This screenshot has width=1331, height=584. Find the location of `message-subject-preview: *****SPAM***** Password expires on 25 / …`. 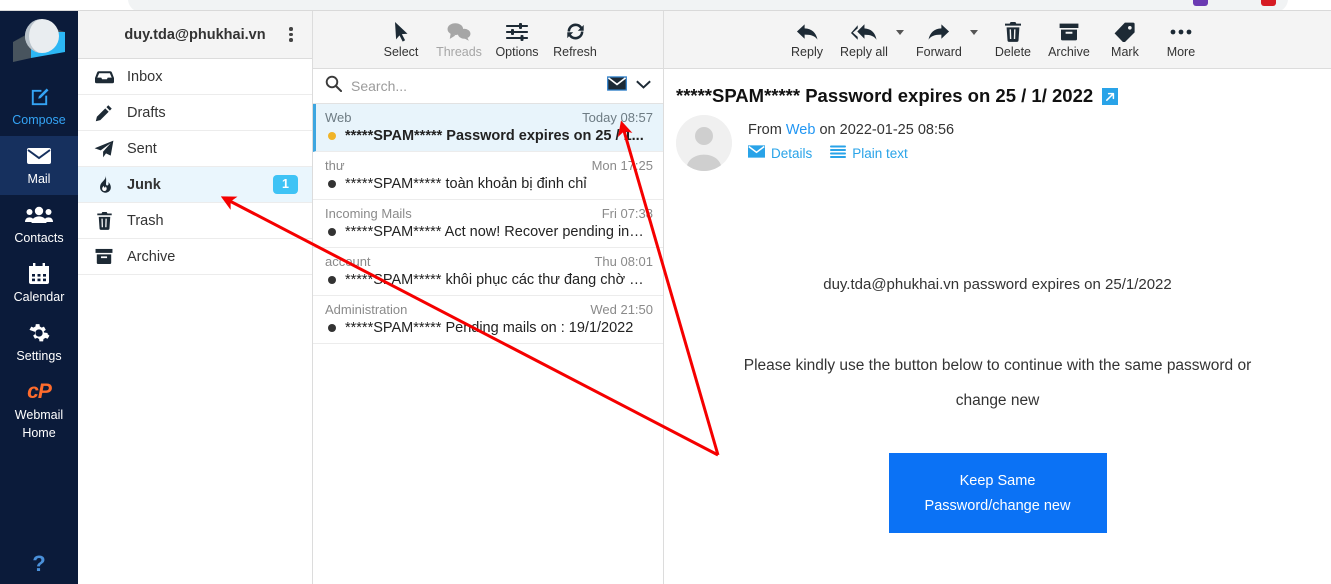

message-subject-preview: *****SPAM***** Password expires on 25 / … is located at coordinates (494, 136).